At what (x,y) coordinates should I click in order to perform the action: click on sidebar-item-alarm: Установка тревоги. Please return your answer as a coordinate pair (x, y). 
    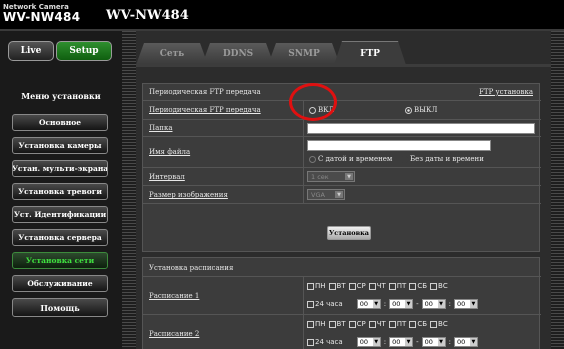
    Looking at the image, I should click on (60, 191).